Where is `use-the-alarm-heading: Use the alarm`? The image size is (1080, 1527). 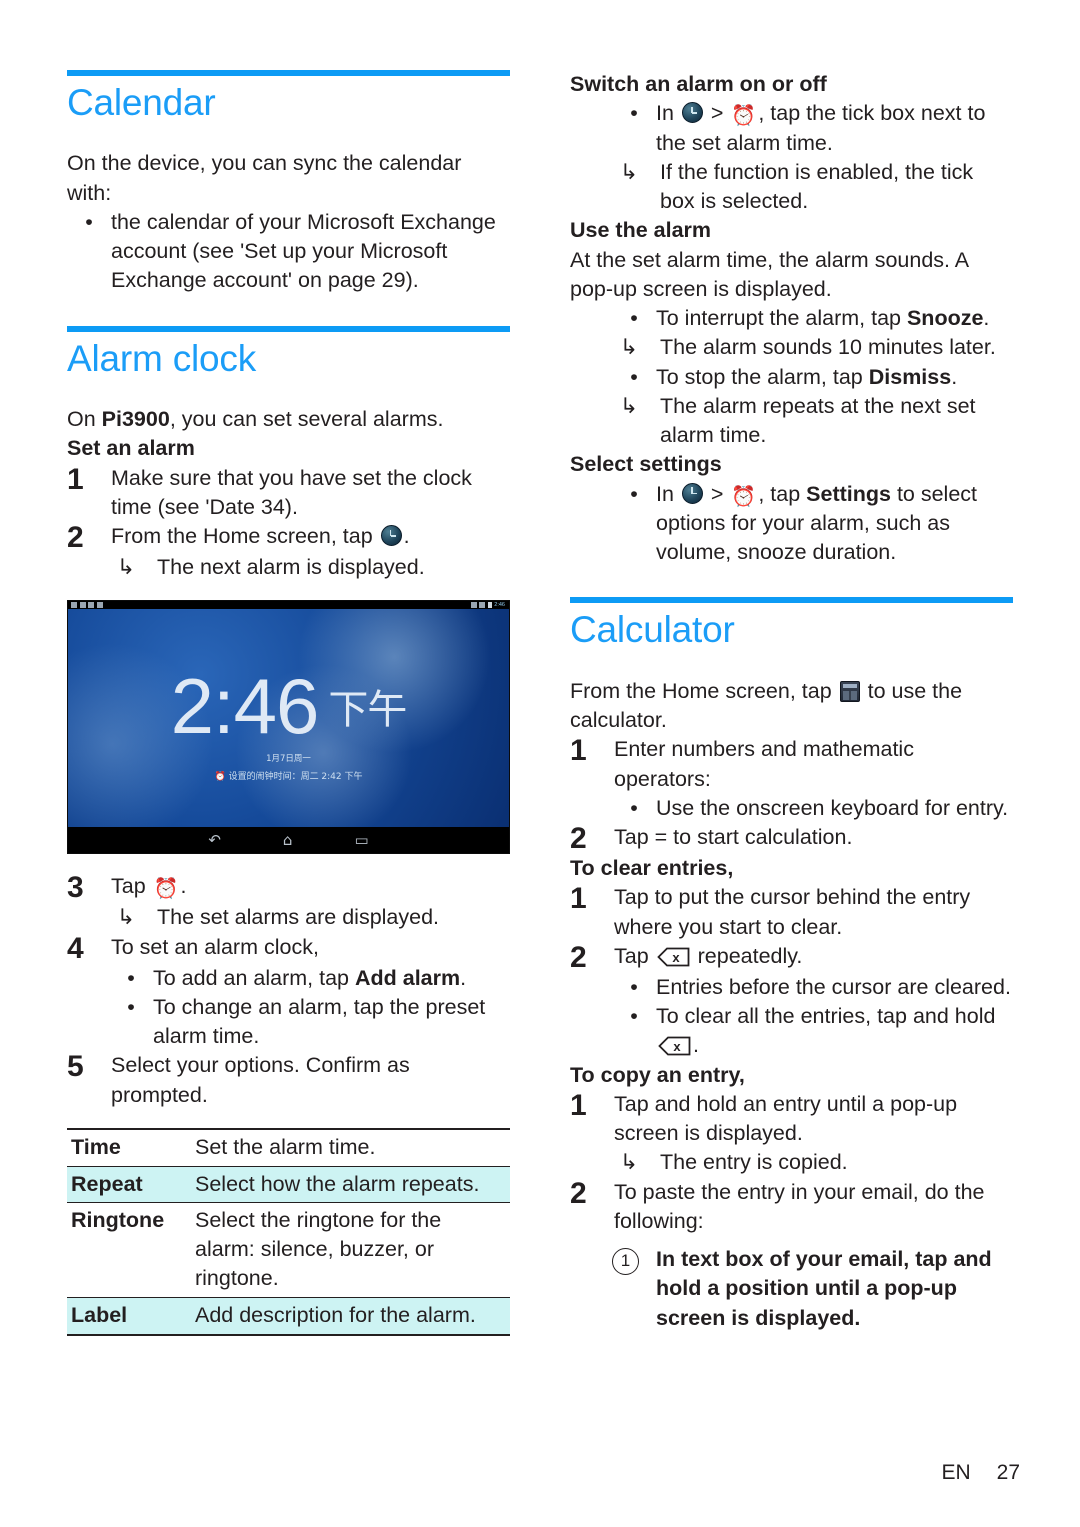
use-the-alarm-heading: Use the alarm is located at coordinates (641, 230).